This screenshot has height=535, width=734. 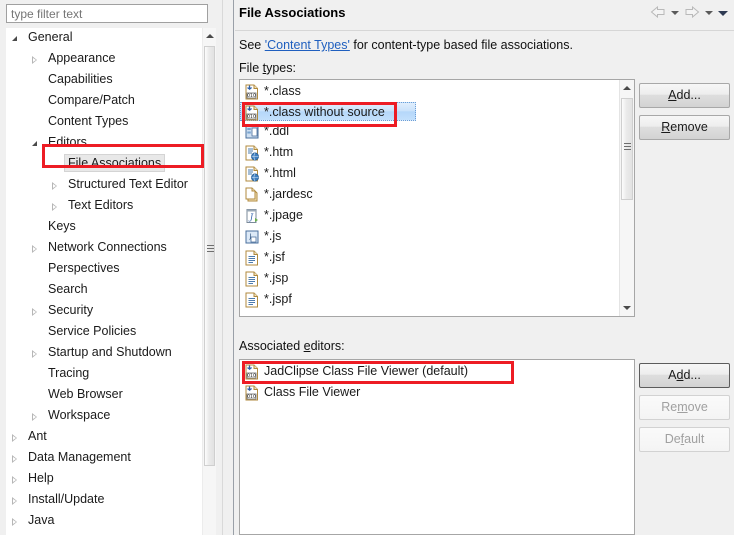 I want to click on file-types-label-pre: File, so click(x=251, y=68).